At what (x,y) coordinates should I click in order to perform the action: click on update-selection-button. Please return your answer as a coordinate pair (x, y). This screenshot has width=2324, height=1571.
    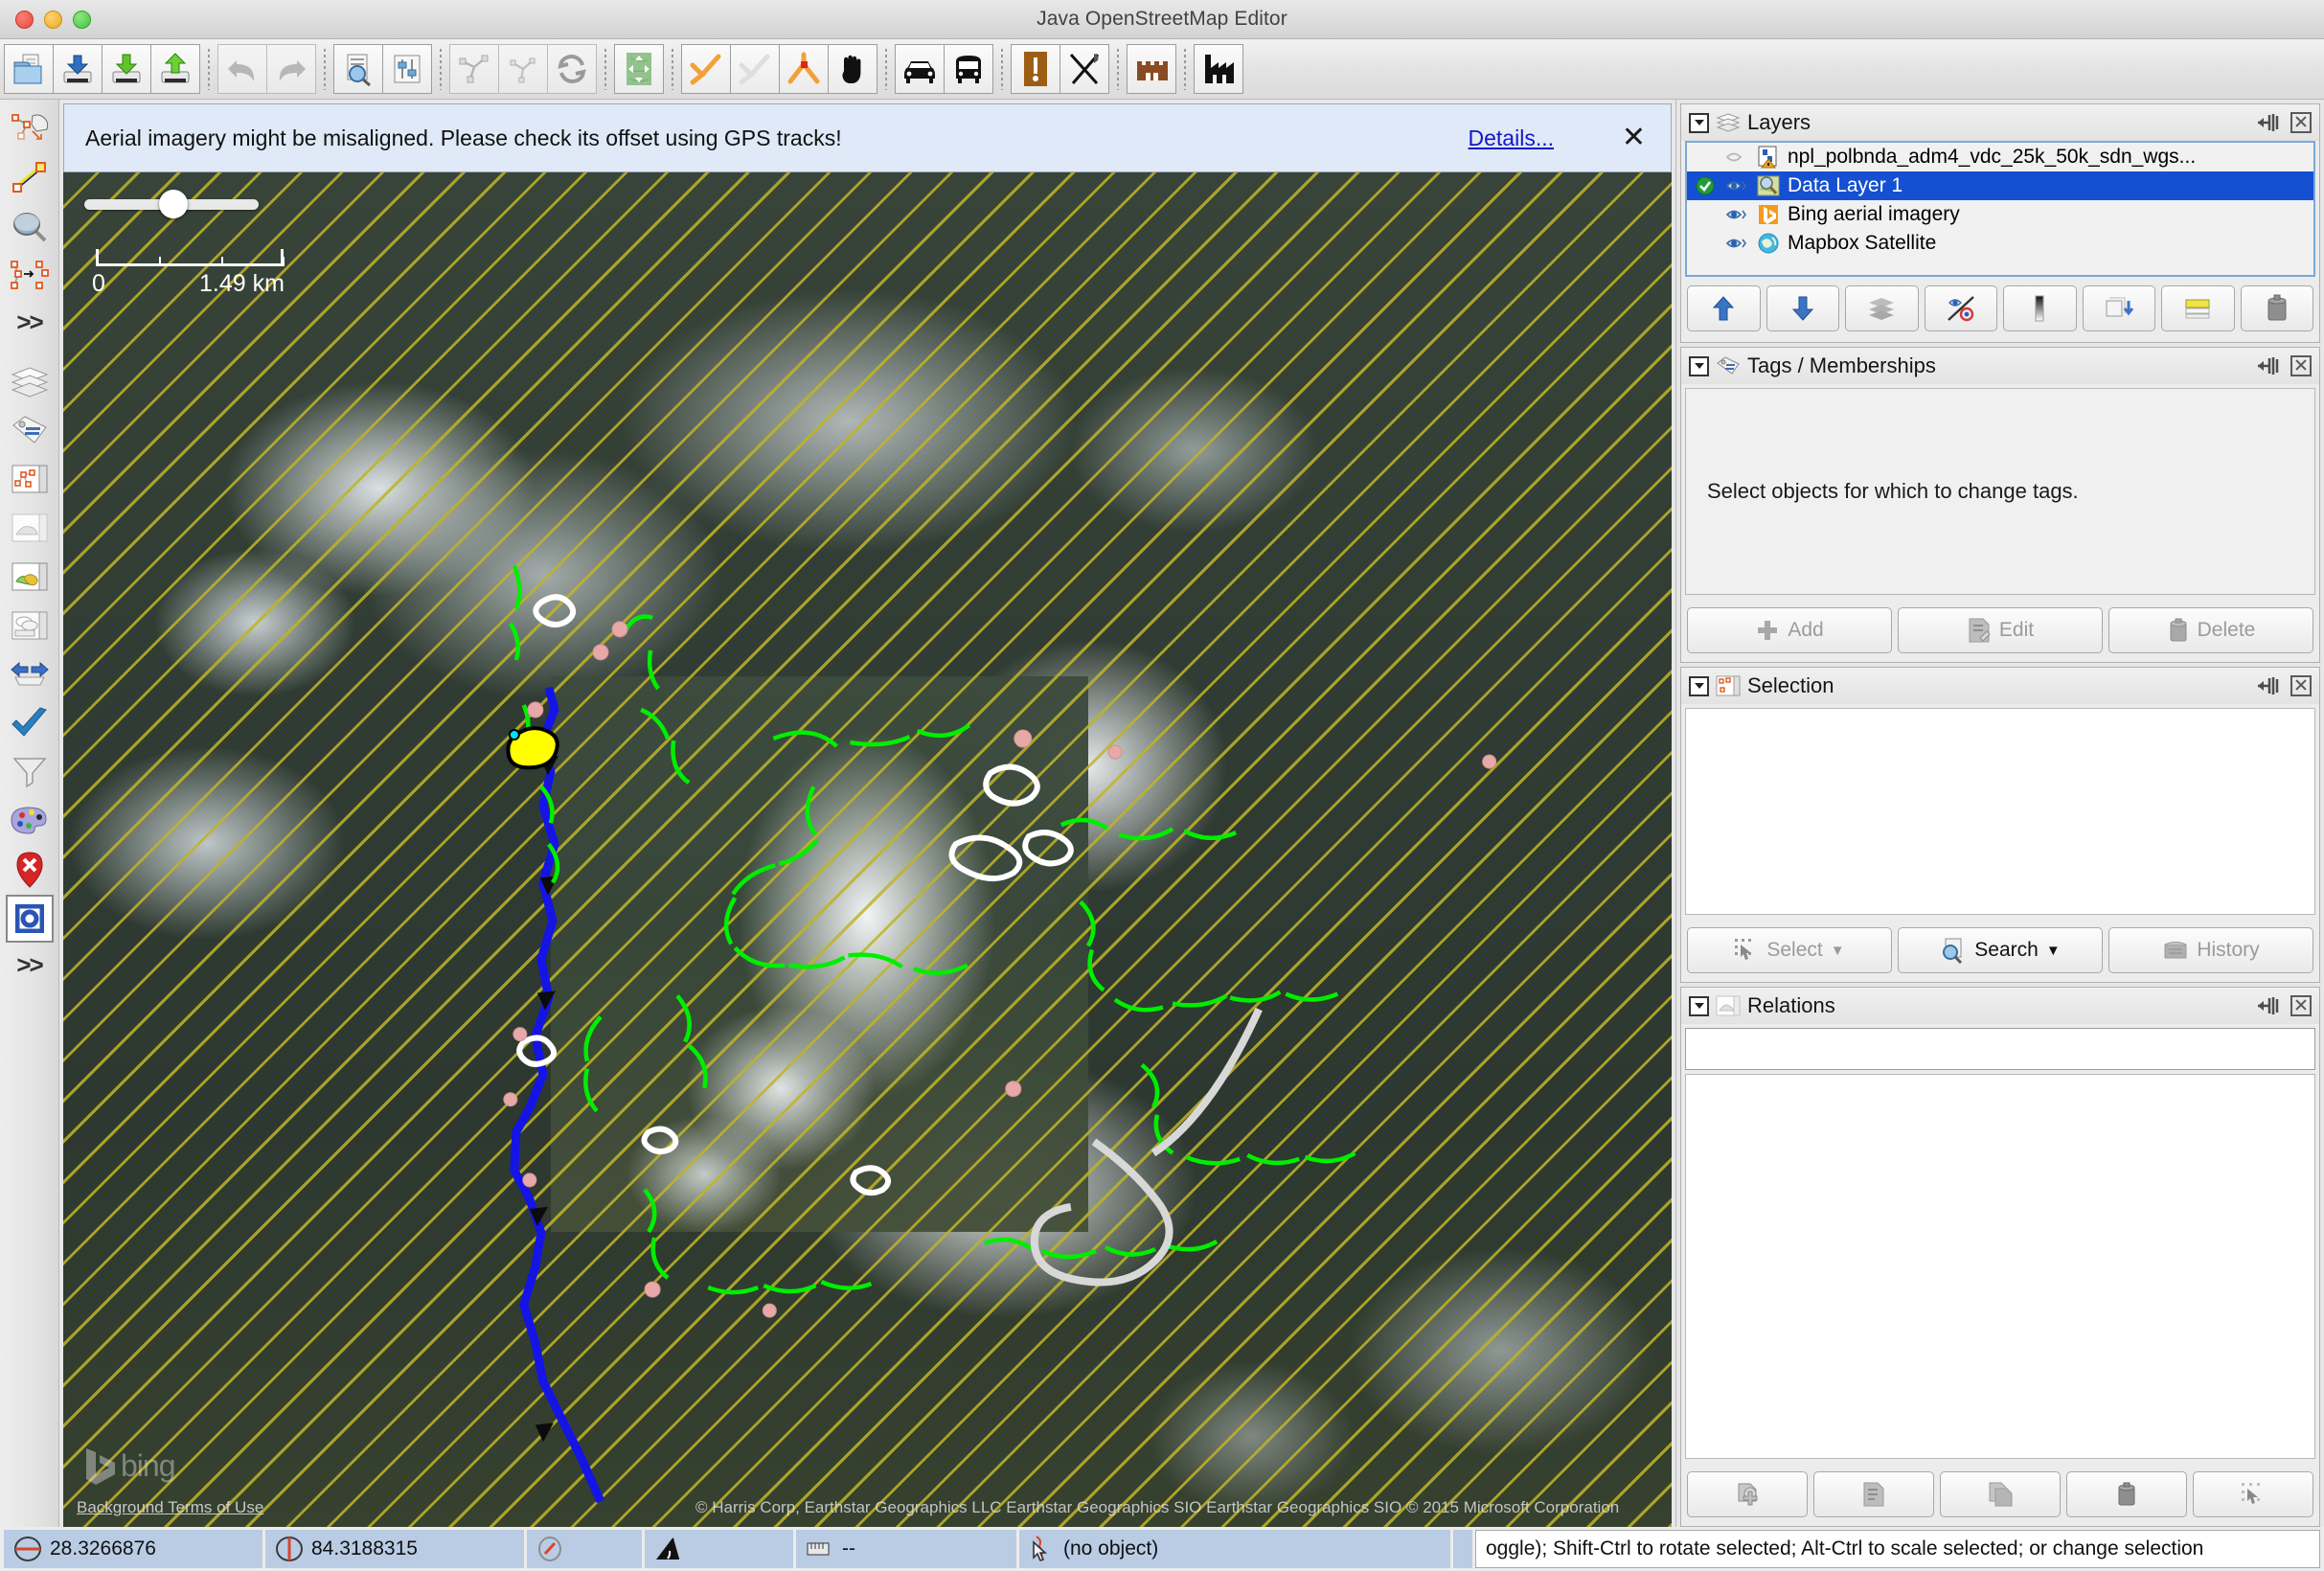
    Looking at the image, I should click on (523, 69).